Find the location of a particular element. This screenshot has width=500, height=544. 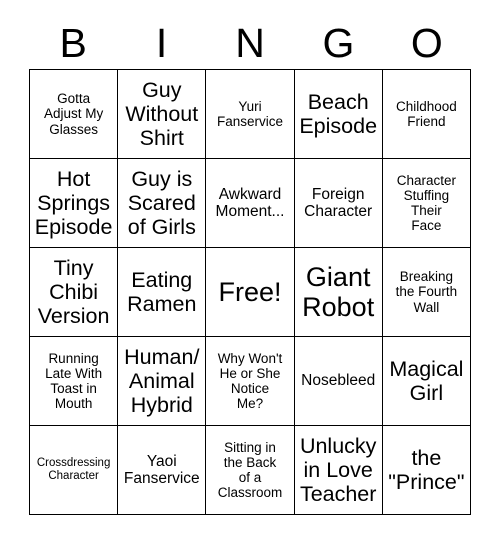

bingo-cell-i3: Eating Ramen is located at coordinates (162, 292).